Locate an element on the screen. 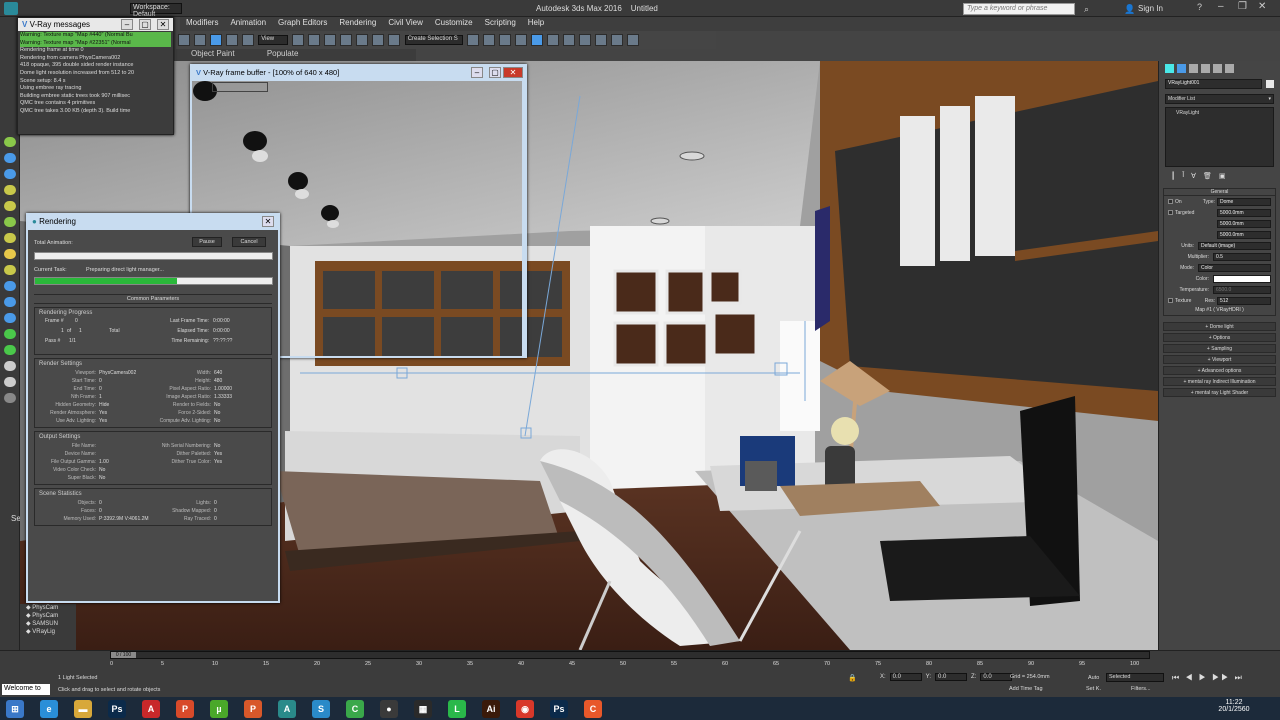 This screenshot has height=720, width=1280. create-tab-icon is located at coordinates (1169, 68).